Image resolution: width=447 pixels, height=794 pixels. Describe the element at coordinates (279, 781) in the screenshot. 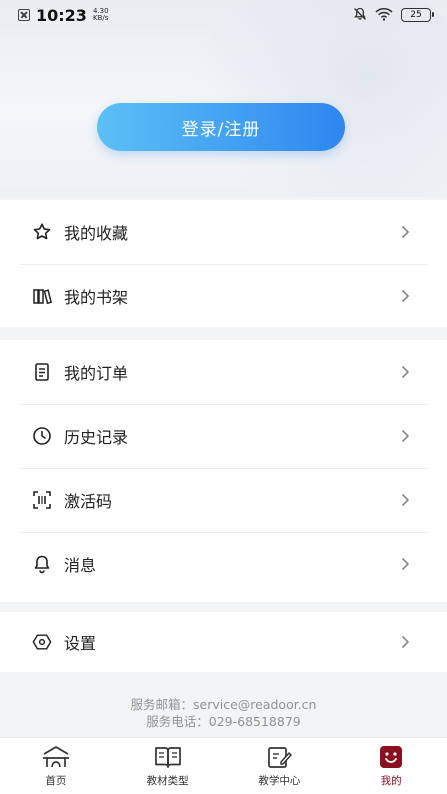

I see `tab-label: 教学中心` at that location.